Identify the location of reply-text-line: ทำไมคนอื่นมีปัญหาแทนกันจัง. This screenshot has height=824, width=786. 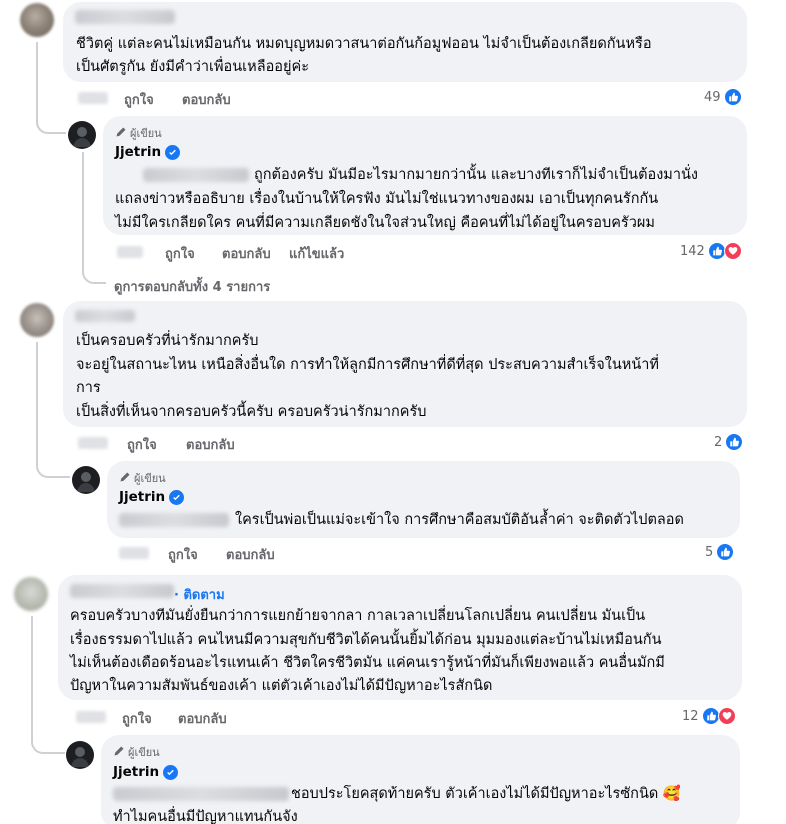
(205, 816).